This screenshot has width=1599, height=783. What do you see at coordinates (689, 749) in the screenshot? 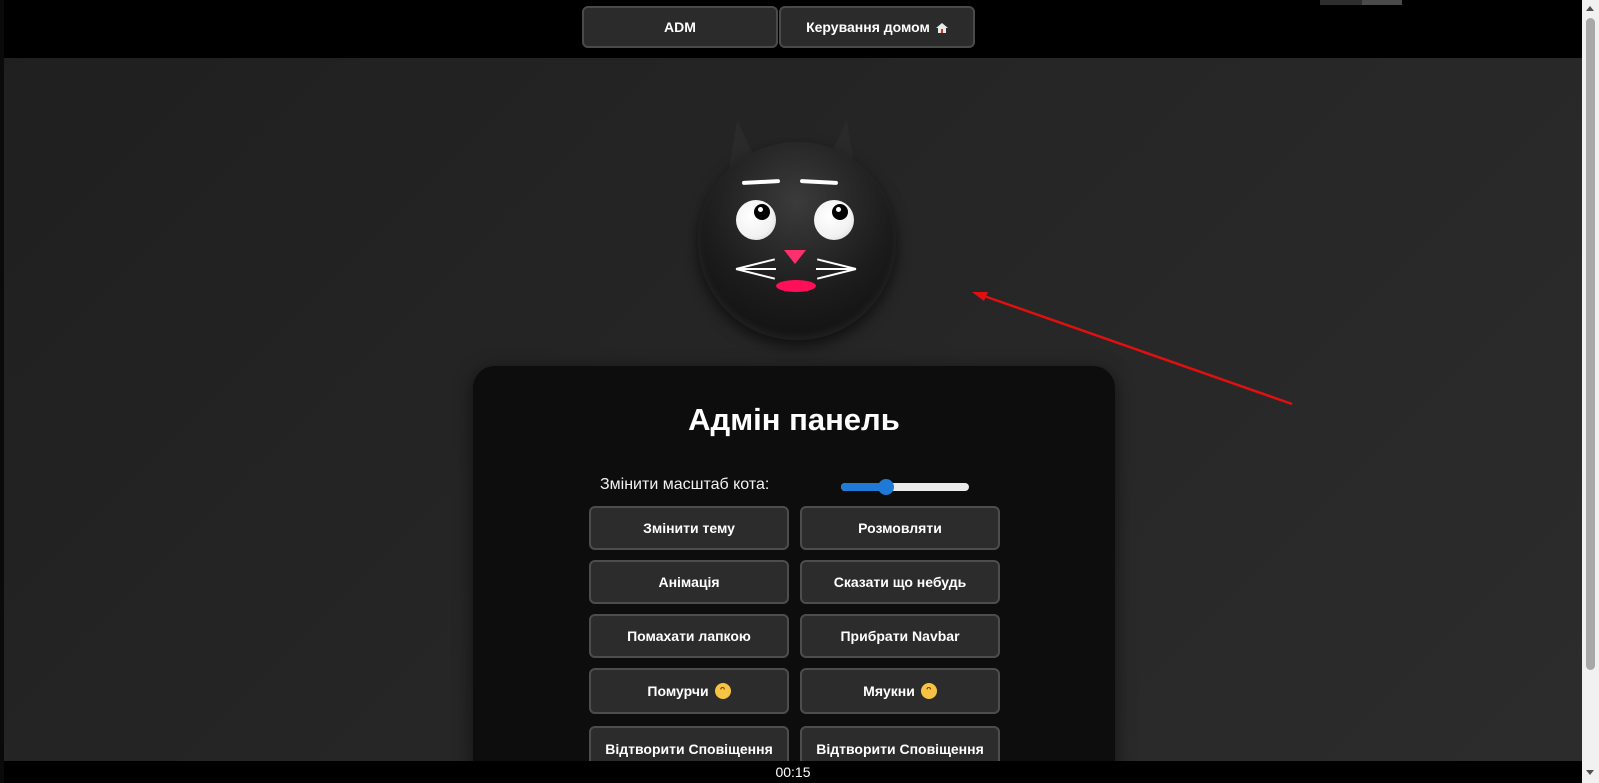
I see `play-notification-label: Відтворити Сповіщення` at bounding box center [689, 749].